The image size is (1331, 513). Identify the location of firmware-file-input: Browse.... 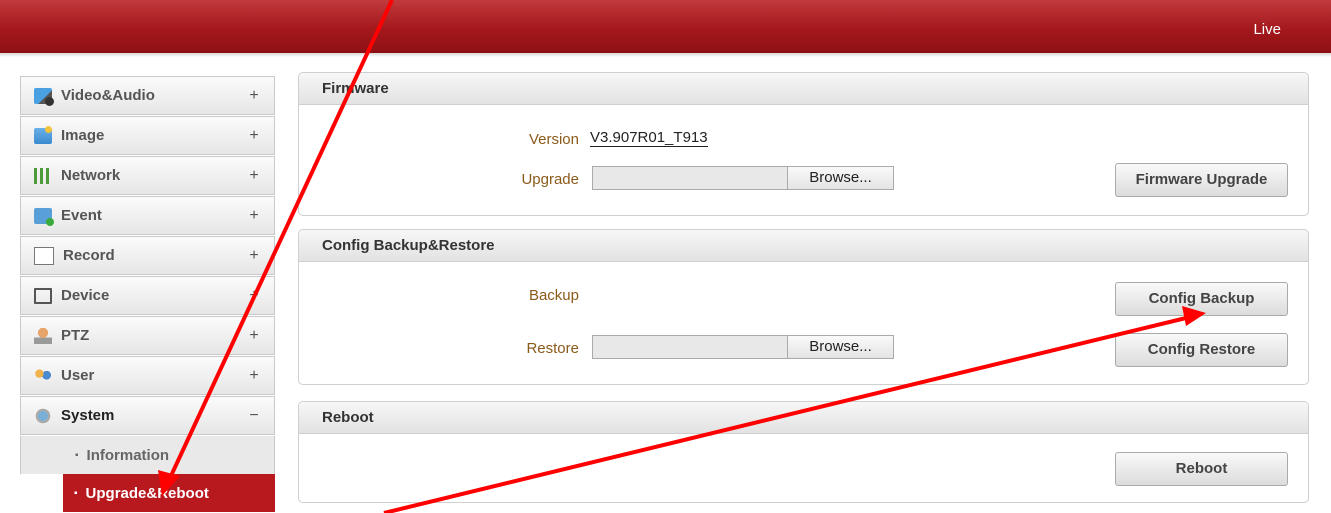
(743, 178).